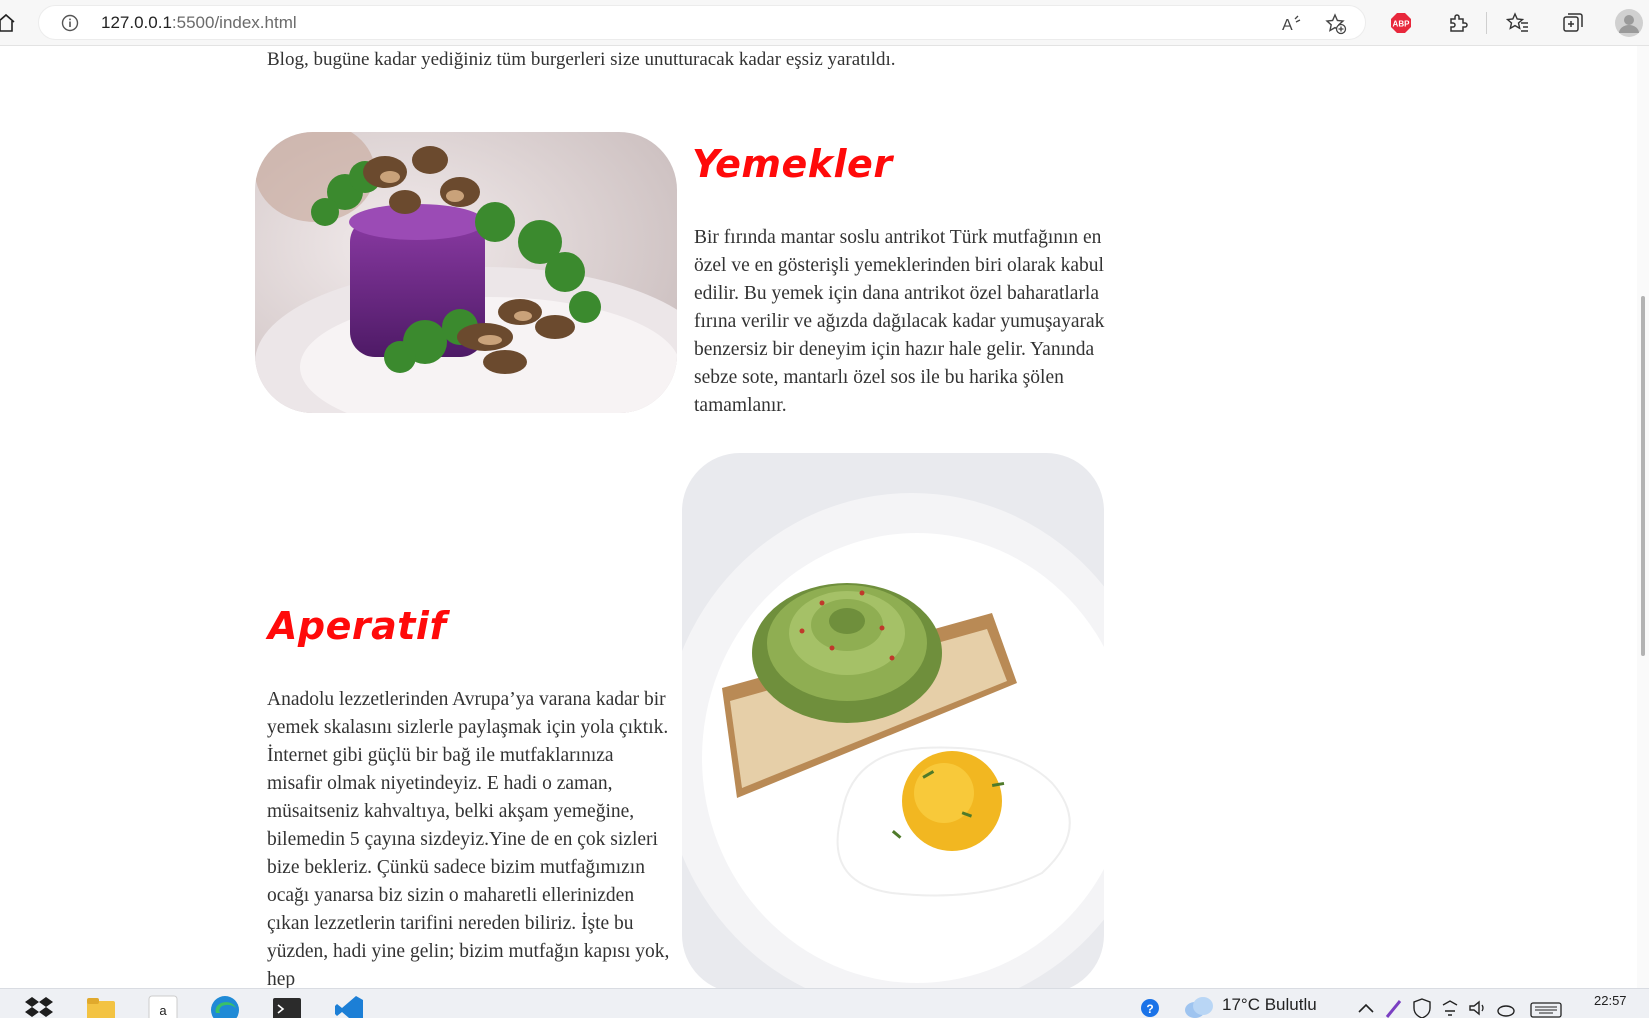  I want to click on url-path: :5500/index.html, so click(234, 22).